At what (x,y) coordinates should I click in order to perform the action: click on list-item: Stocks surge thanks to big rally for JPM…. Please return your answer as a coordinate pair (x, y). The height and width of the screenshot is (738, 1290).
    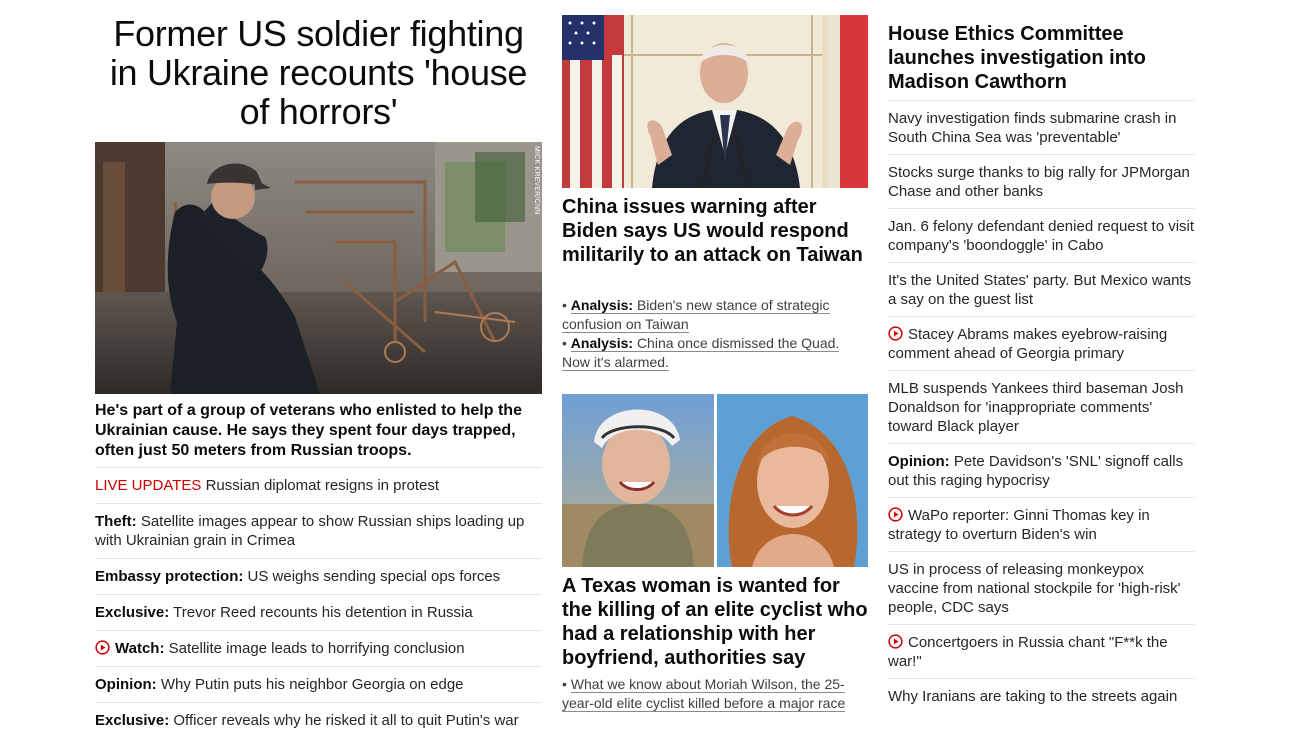
    Looking at the image, I should click on (1041, 181).